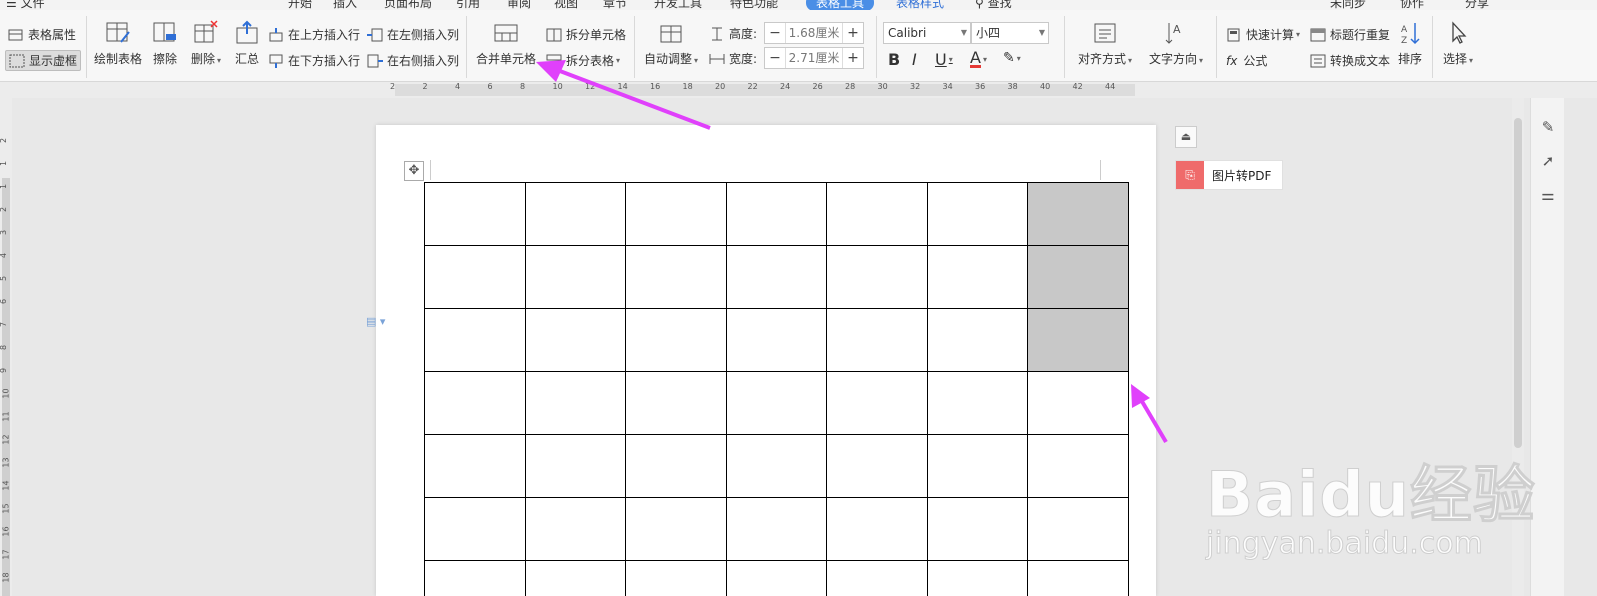  What do you see at coordinates (840, 5) in the screenshot?
I see `tab-table-tools: 表格工具` at bounding box center [840, 5].